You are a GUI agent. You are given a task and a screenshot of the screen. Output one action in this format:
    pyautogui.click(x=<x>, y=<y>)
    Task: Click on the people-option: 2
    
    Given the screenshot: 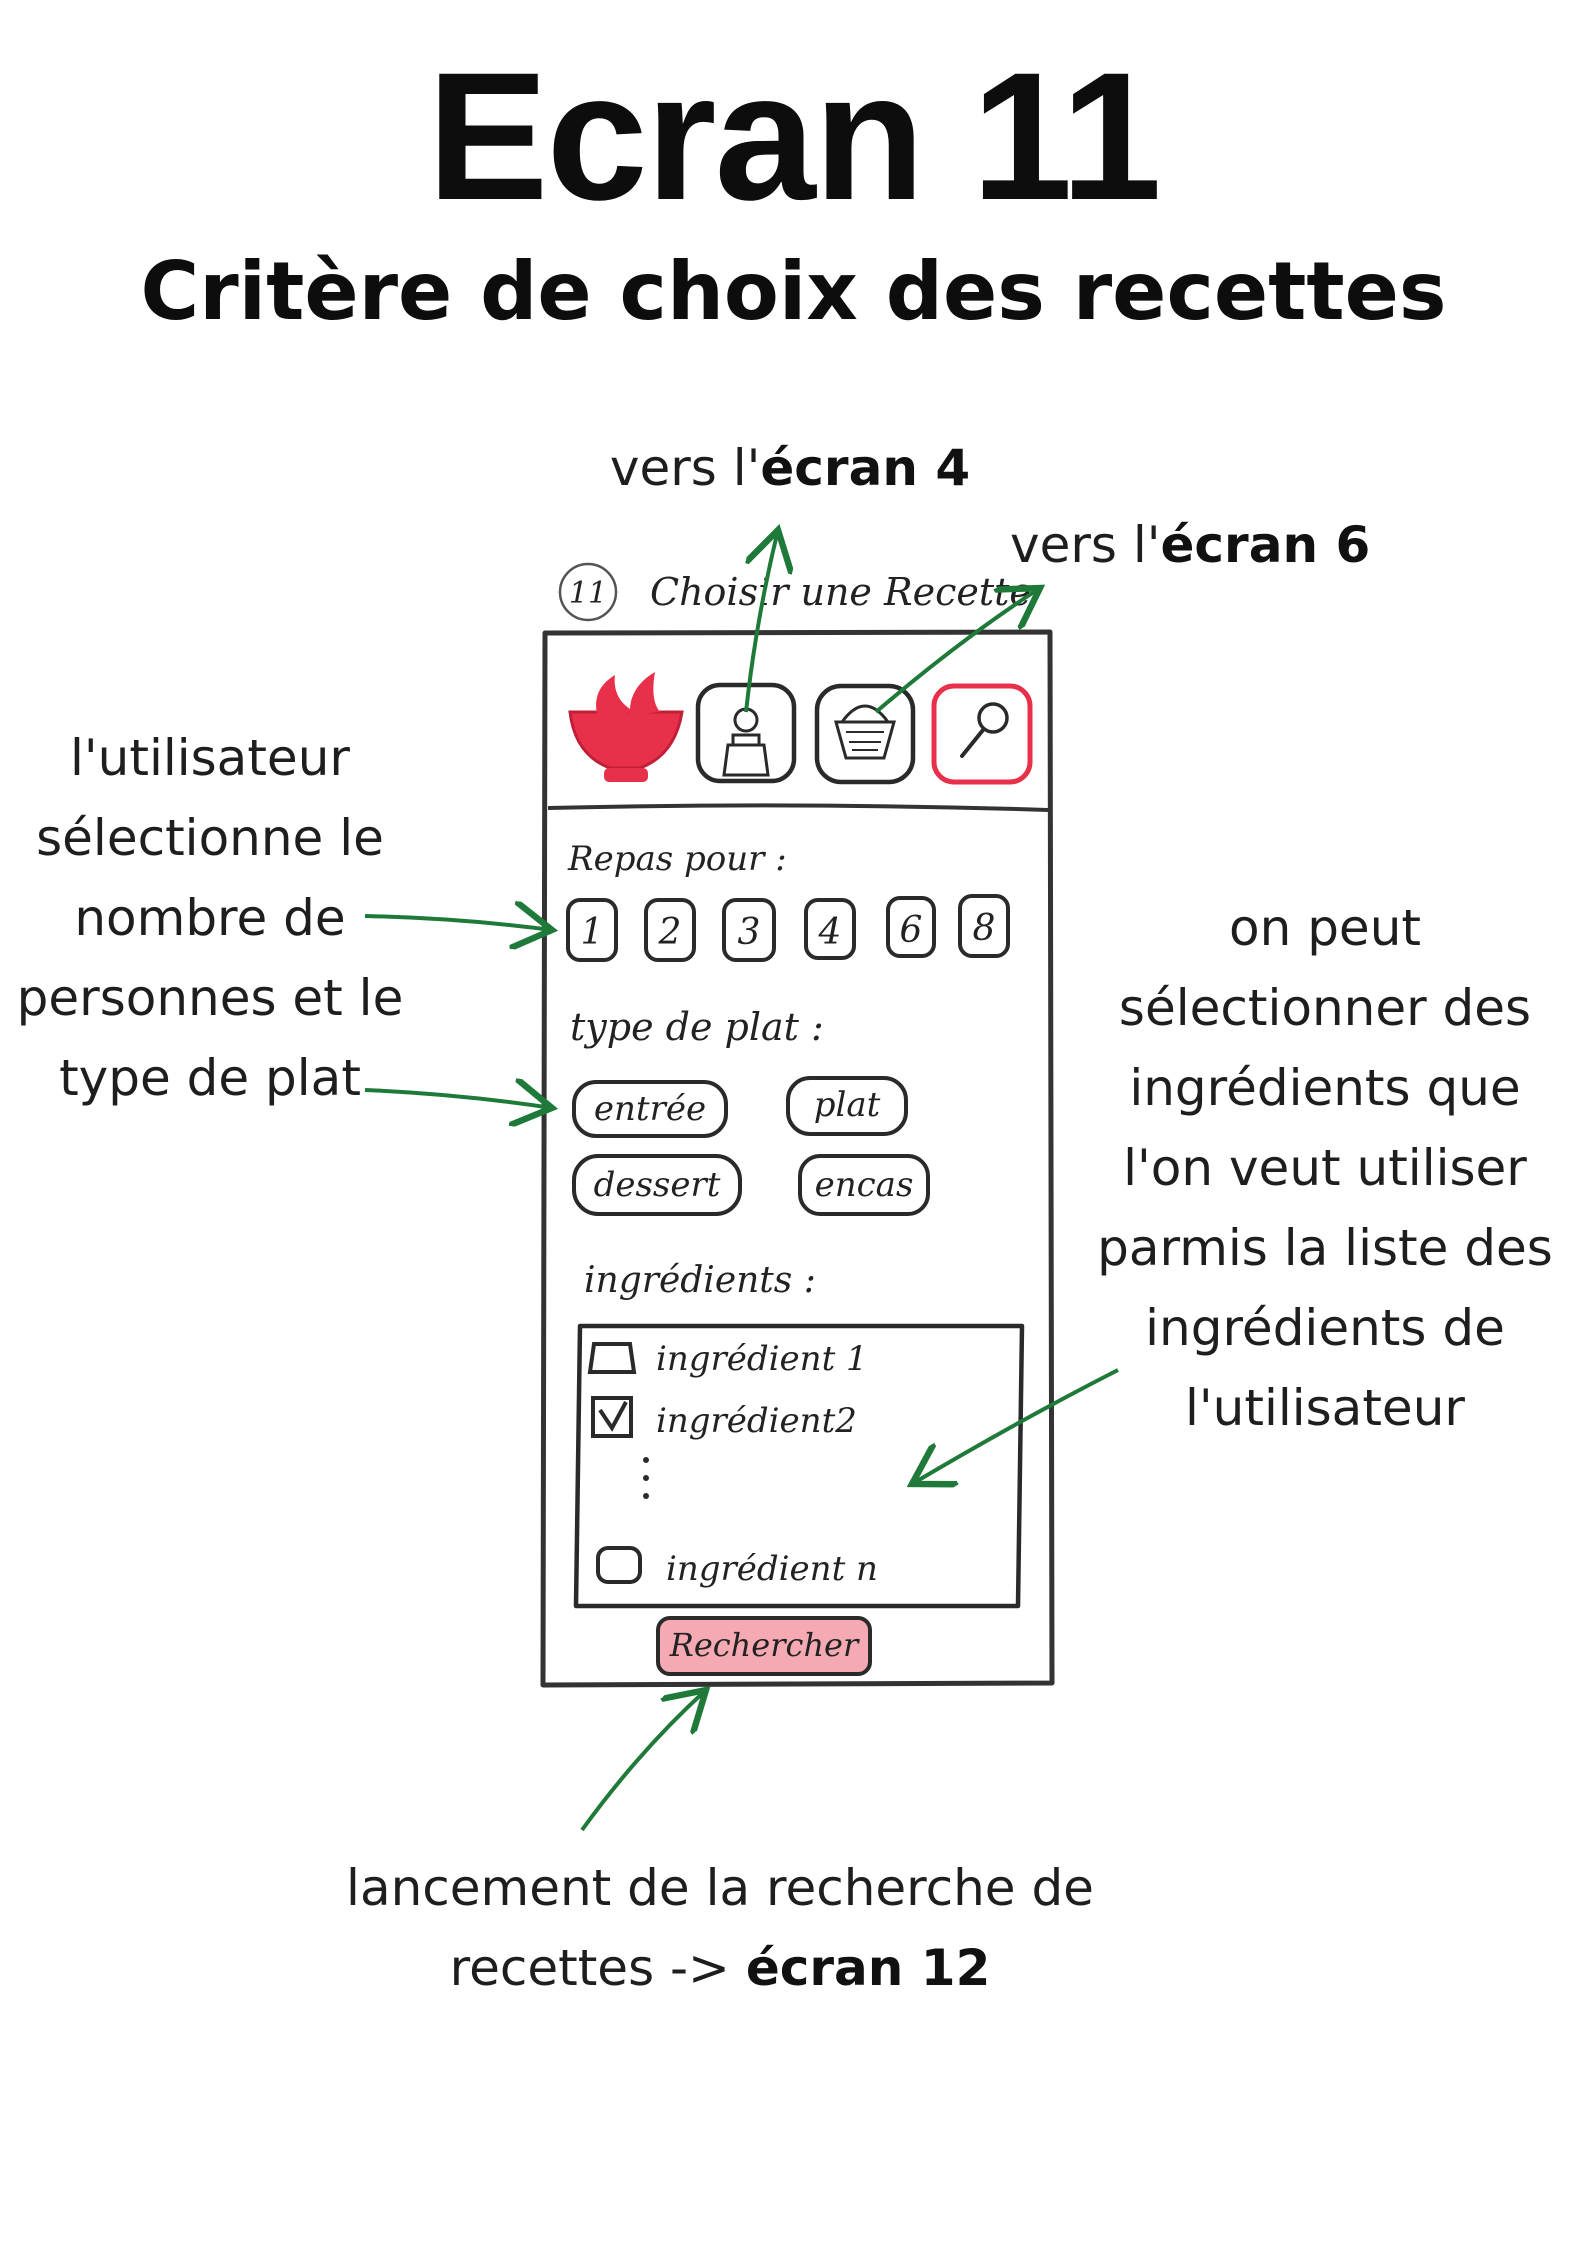 What is the action you would take?
    pyautogui.click(x=670, y=930)
    